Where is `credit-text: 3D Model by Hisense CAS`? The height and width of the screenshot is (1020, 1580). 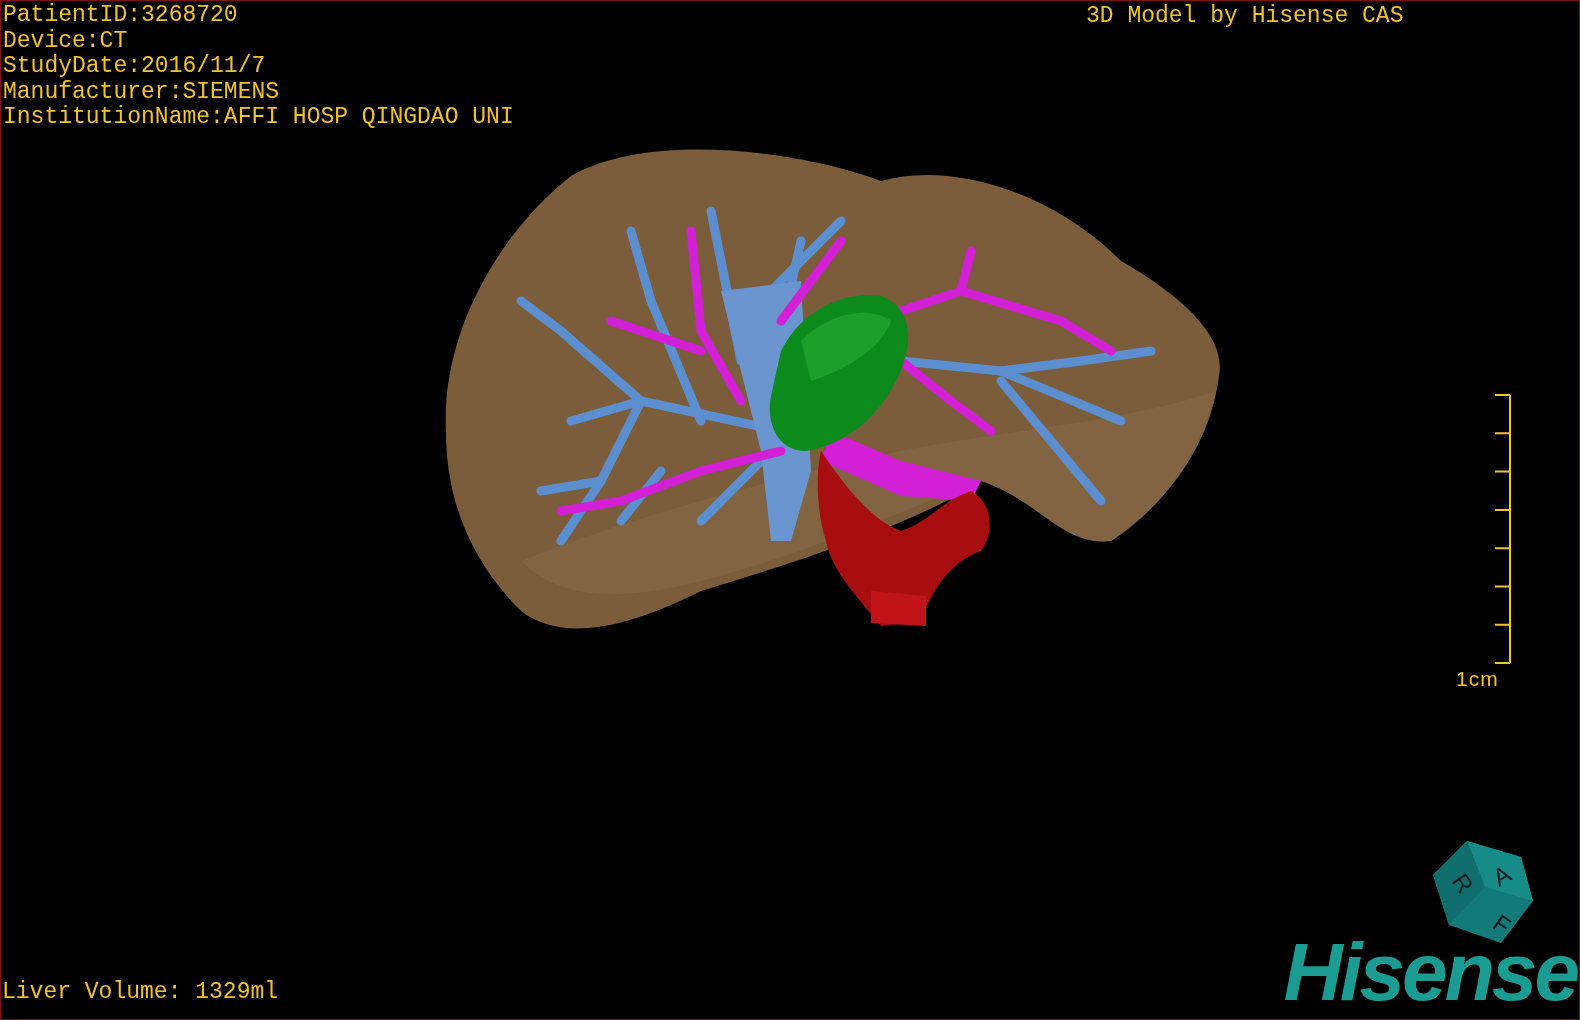 credit-text: 3D Model by Hisense CAS is located at coordinates (1245, 16).